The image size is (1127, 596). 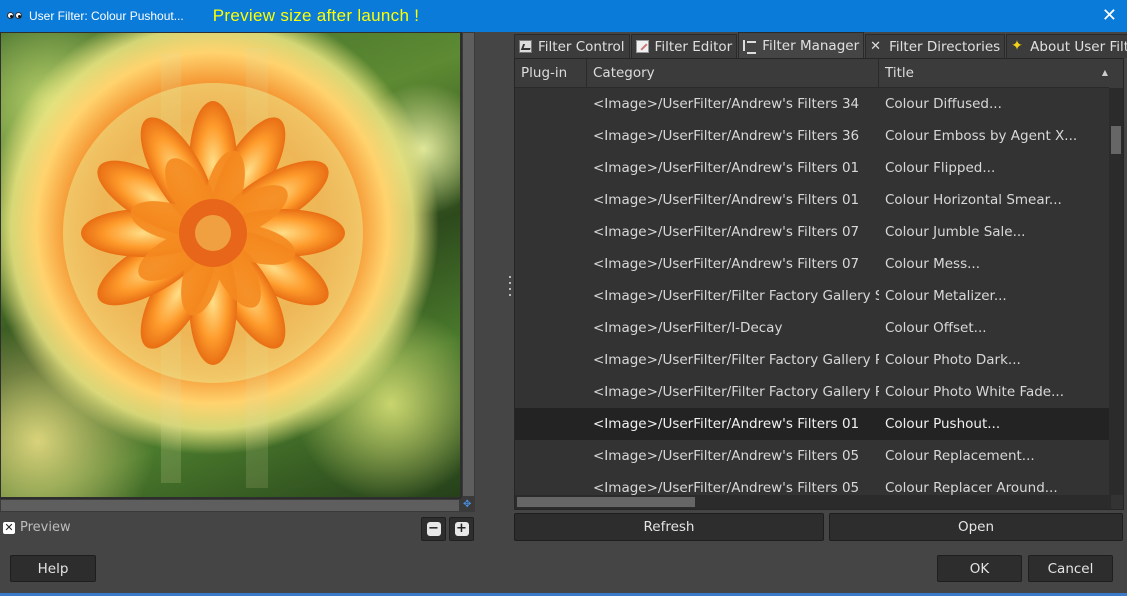 What do you see at coordinates (979, 568) in the screenshot?
I see `ok-button: OK` at bounding box center [979, 568].